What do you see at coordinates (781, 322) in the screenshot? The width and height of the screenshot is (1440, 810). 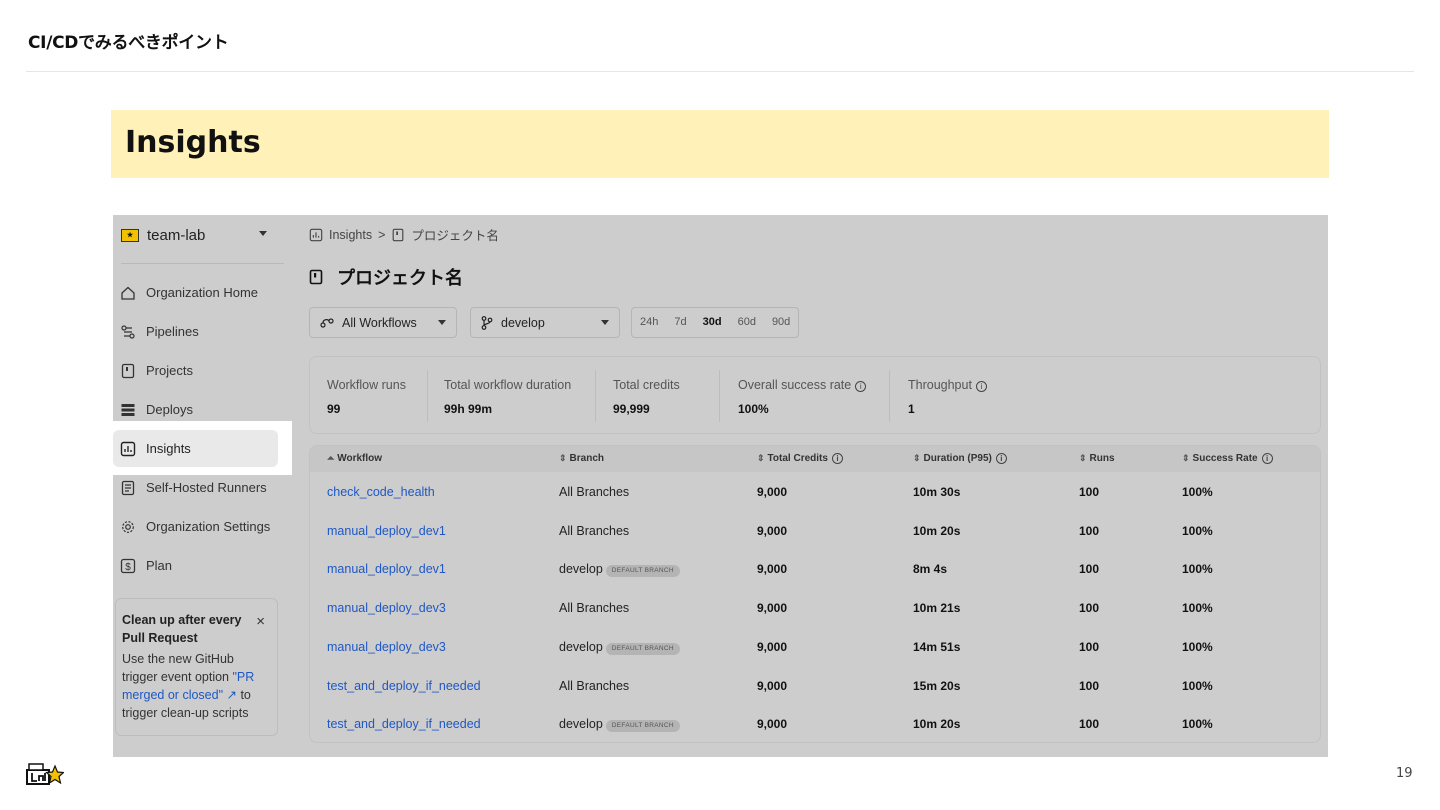 I see `range-90d: 90d` at bounding box center [781, 322].